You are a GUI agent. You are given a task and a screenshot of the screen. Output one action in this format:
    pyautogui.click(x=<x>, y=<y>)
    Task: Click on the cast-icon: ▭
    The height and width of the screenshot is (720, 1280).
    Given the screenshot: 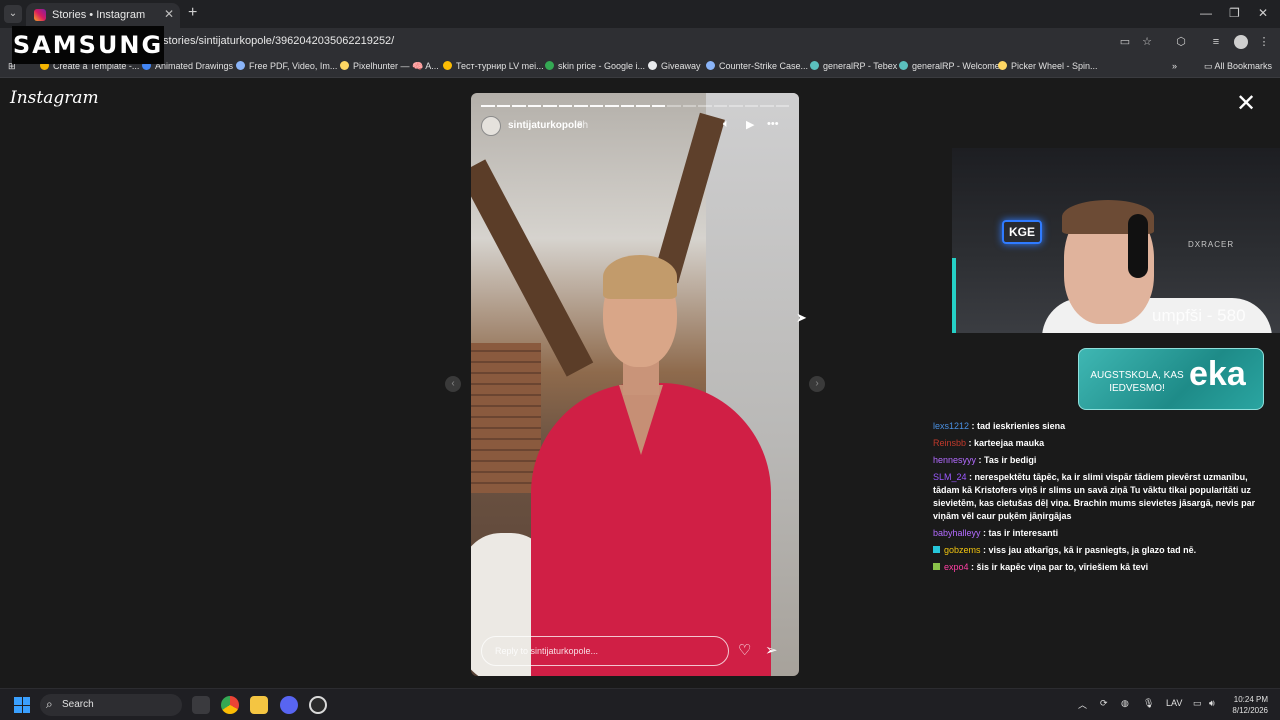 What is the action you would take?
    pyautogui.click(x=1125, y=42)
    